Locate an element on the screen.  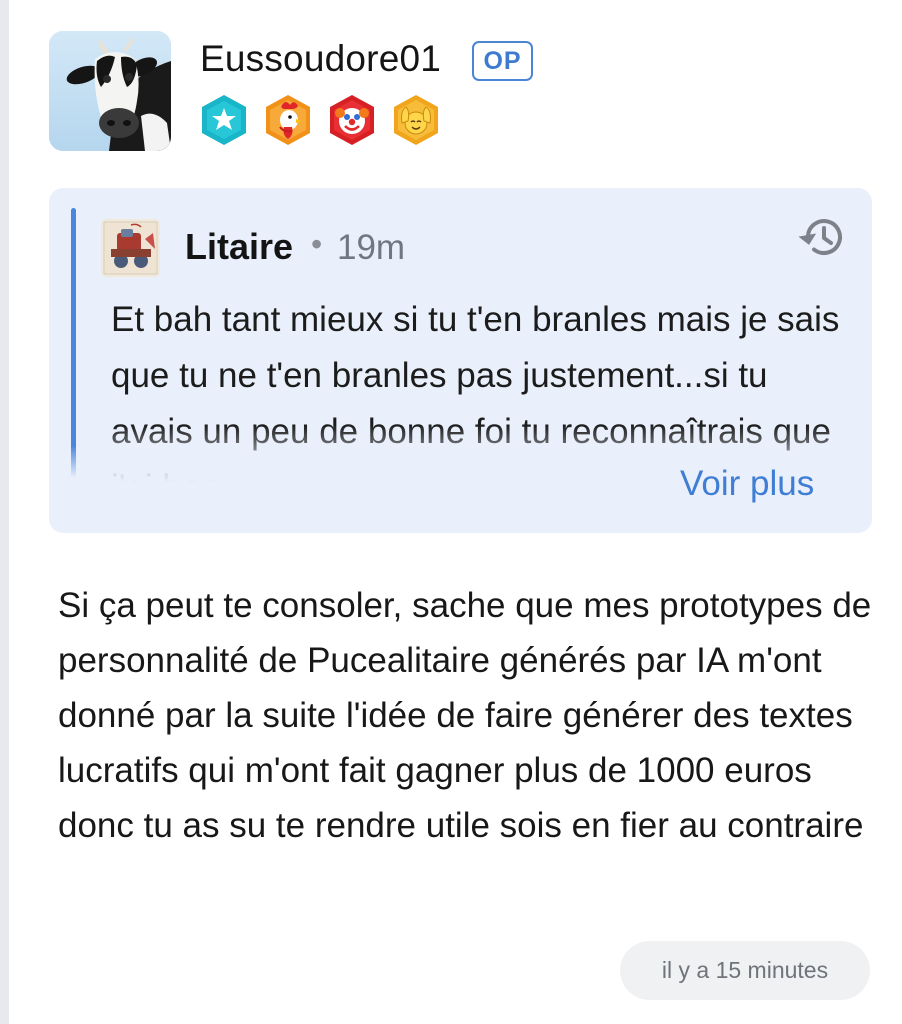
author-avatar is located at coordinates (110, 91).